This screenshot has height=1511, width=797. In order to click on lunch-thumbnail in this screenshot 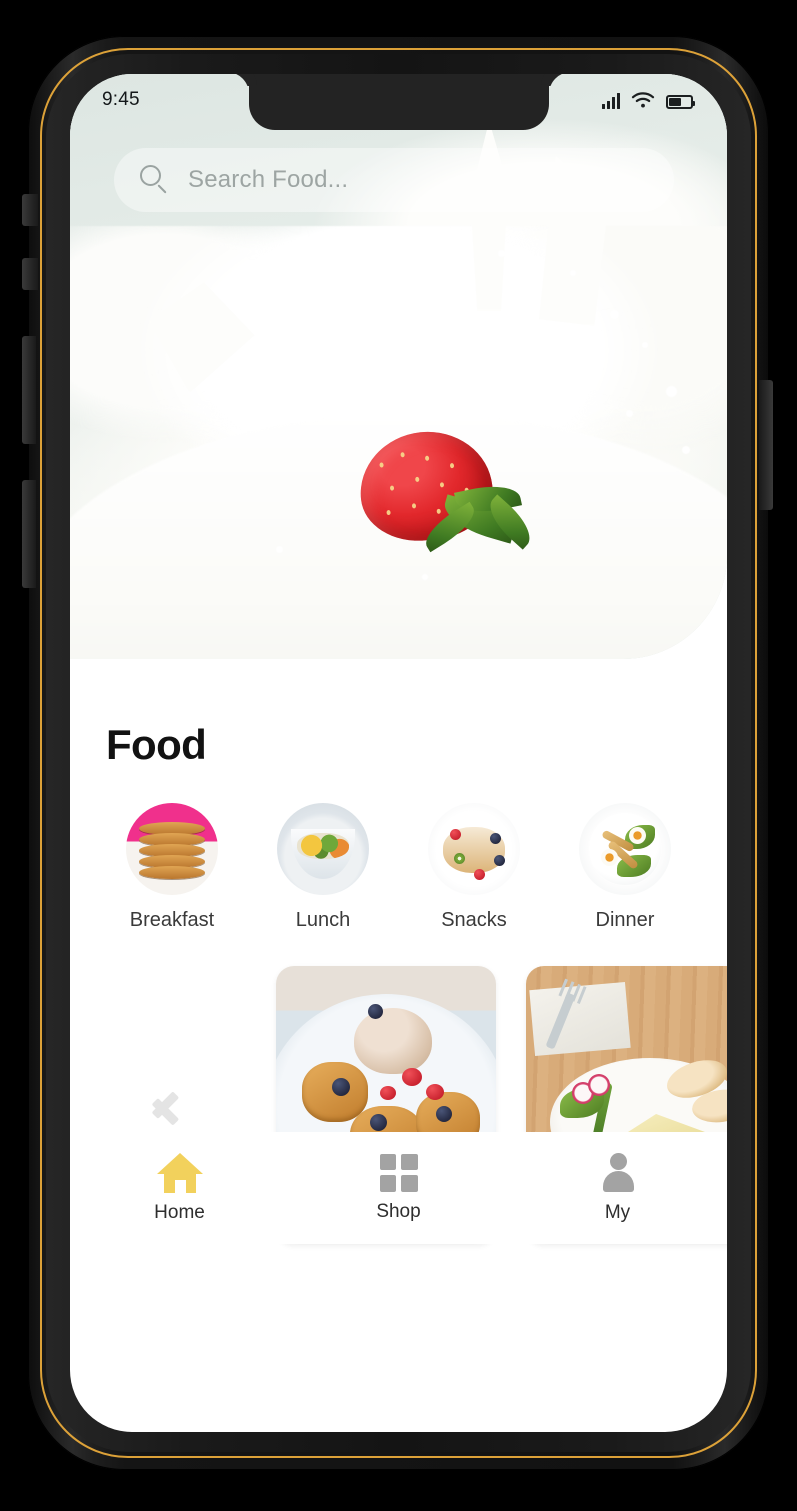, I will do `click(323, 849)`.